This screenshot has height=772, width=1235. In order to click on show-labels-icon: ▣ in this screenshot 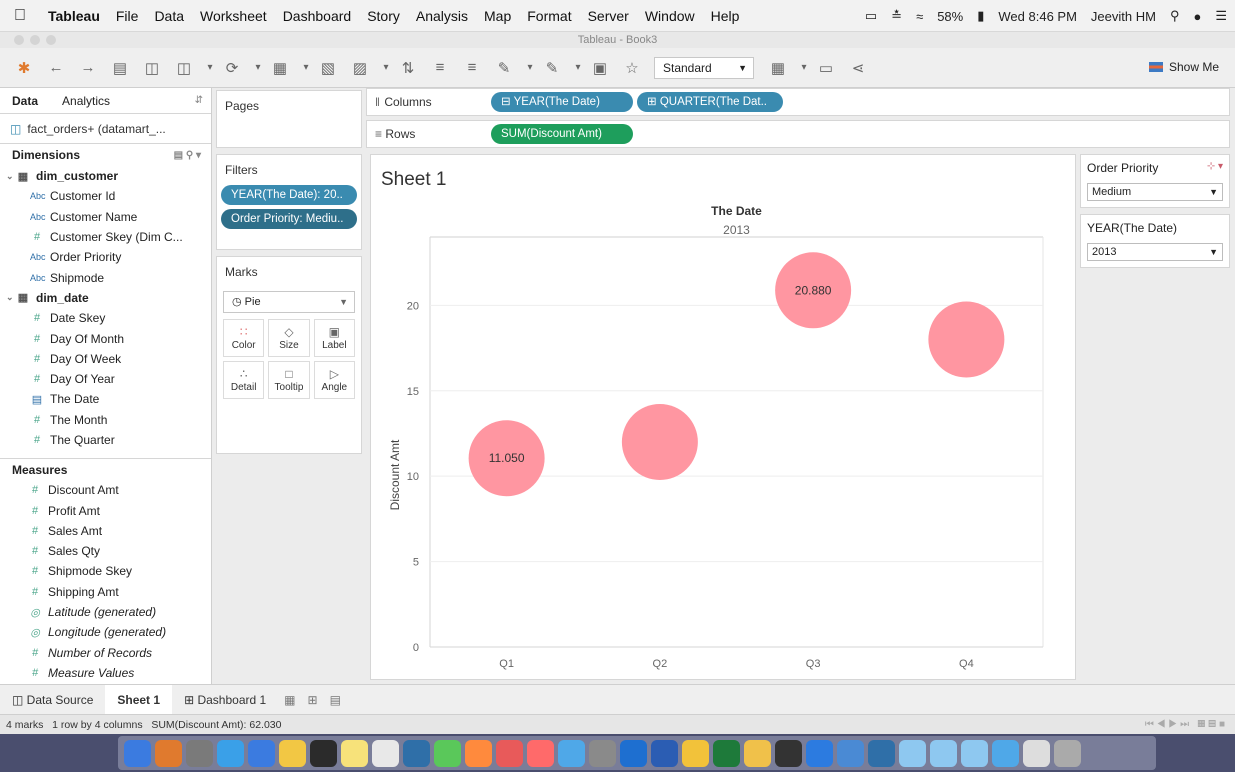, I will do `click(600, 68)`.